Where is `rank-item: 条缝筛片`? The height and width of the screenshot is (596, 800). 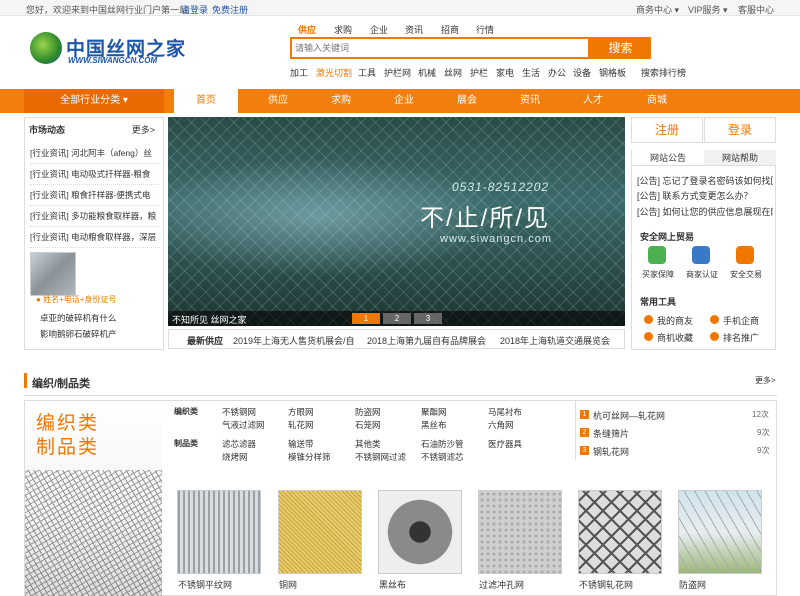
rank-item: 条缝筛片 is located at coordinates (611, 433).